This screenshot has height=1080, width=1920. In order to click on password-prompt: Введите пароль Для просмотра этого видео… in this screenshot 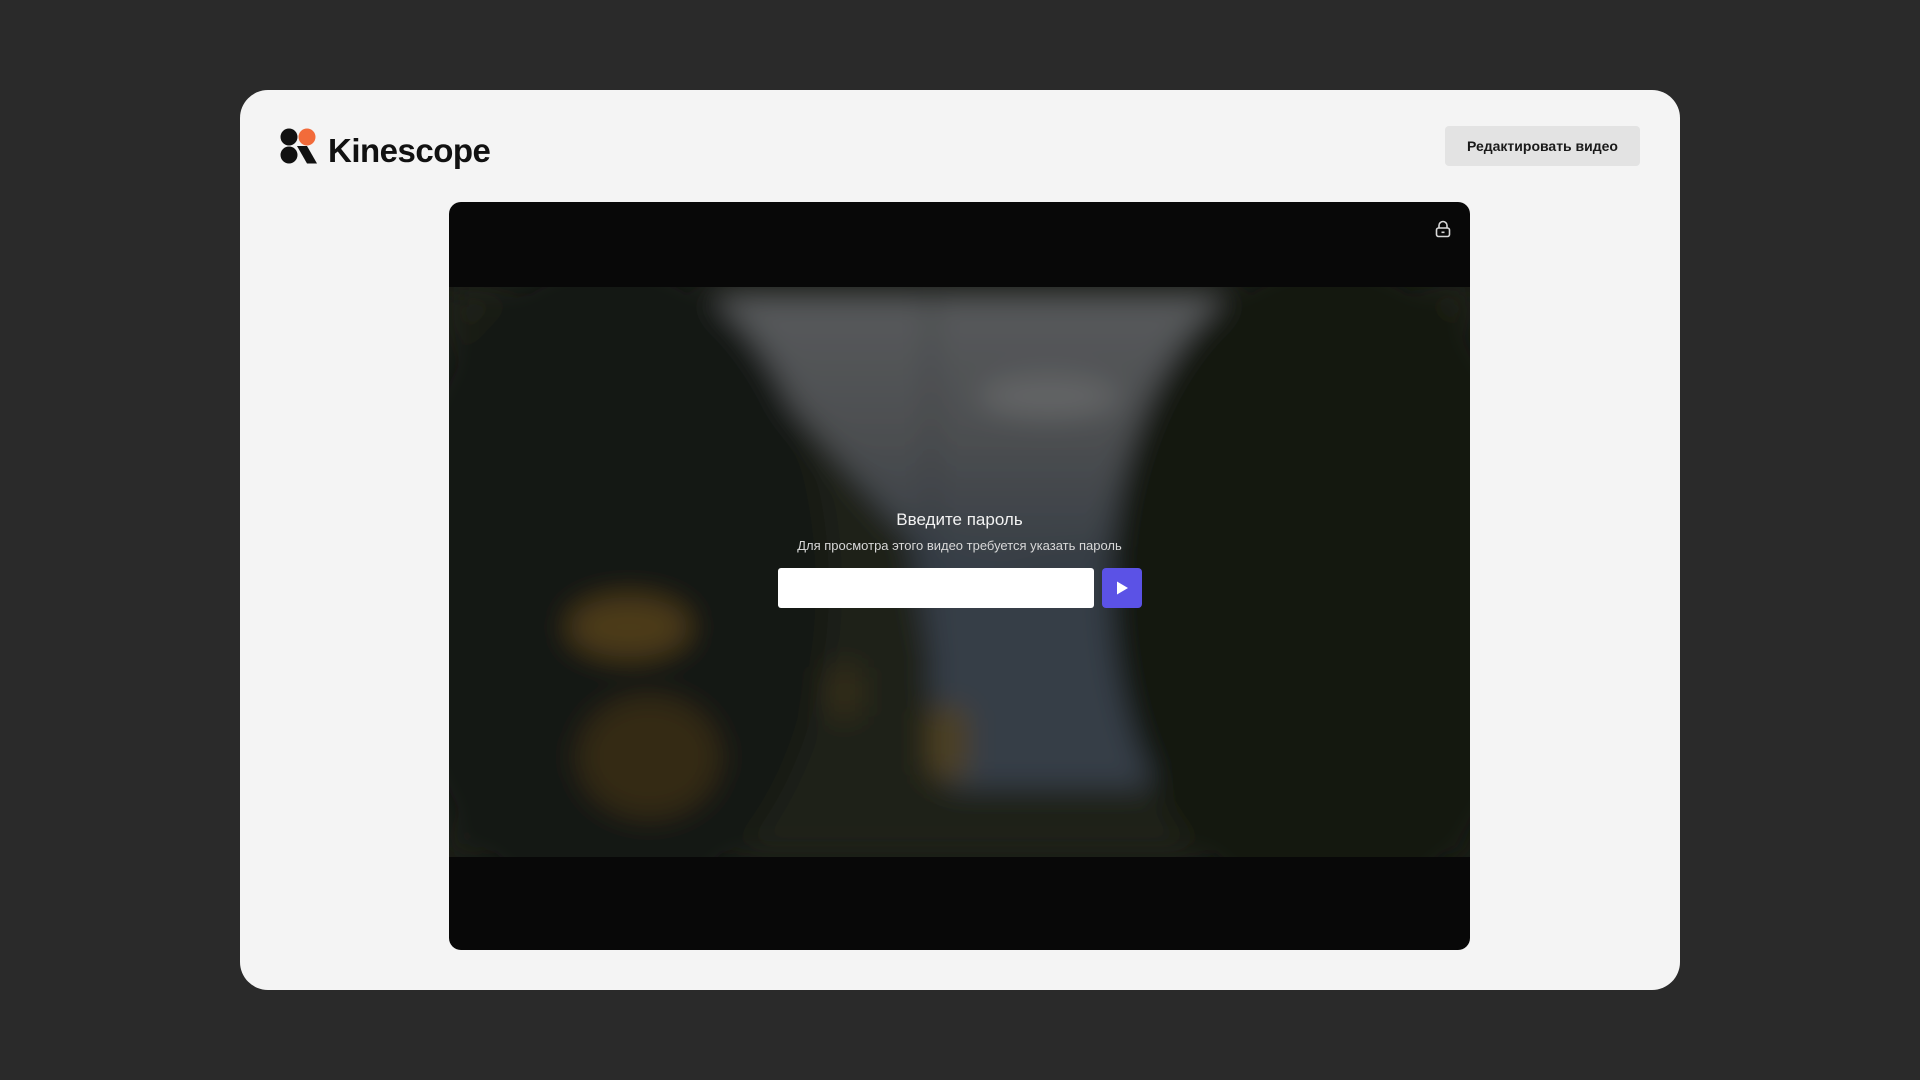, I will do `click(959, 559)`.